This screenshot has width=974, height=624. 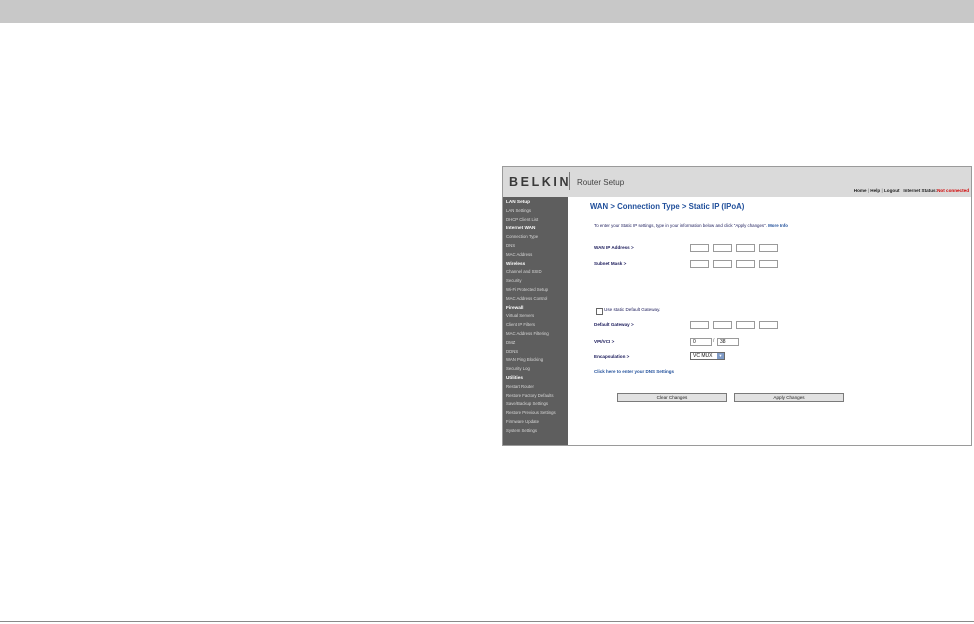 I want to click on help-link: Help, so click(x=875, y=190).